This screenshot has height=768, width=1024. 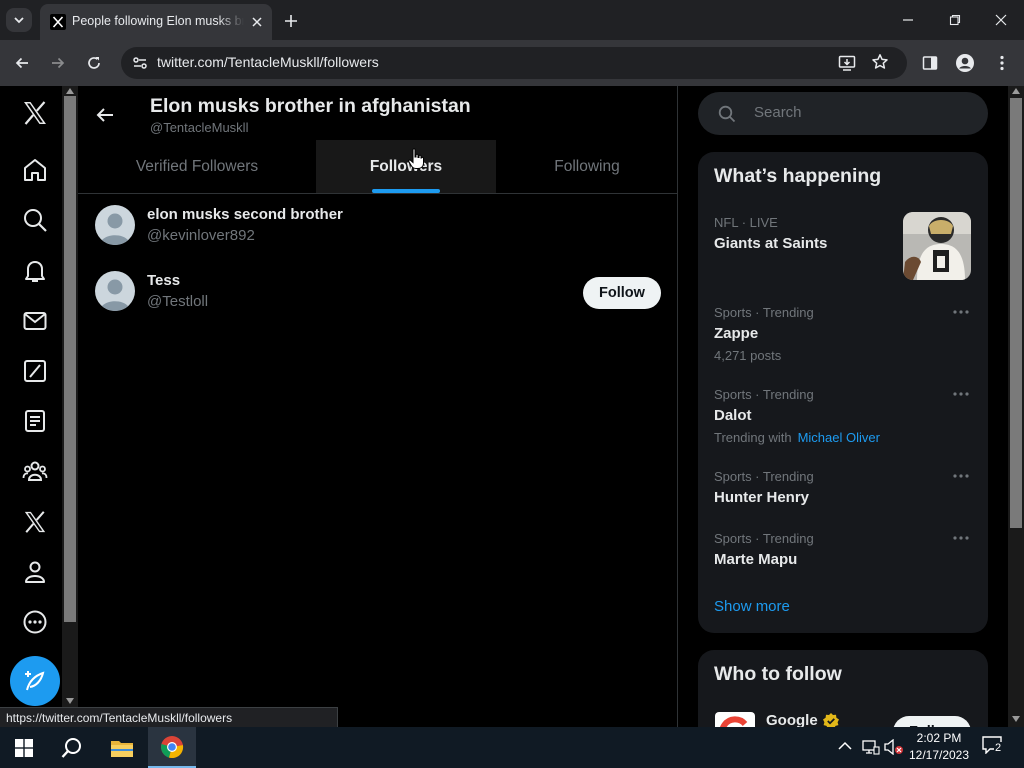 What do you see at coordinates (735, 719) in the screenshot?
I see `google-avatar` at bounding box center [735, 719].